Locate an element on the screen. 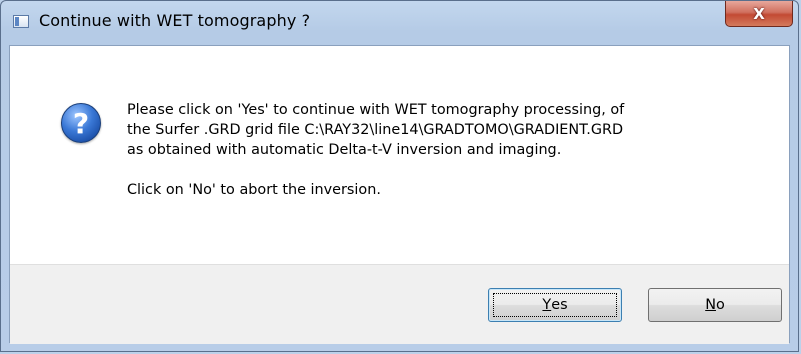 The image size is (801, 354). no-button: No is located at coordinates (715, 305).